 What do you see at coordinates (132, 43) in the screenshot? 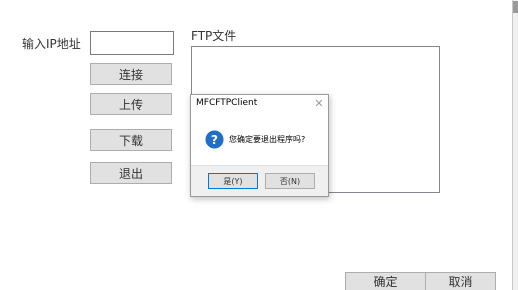
I see `ip-address-input` at bounding box center [132, 43].